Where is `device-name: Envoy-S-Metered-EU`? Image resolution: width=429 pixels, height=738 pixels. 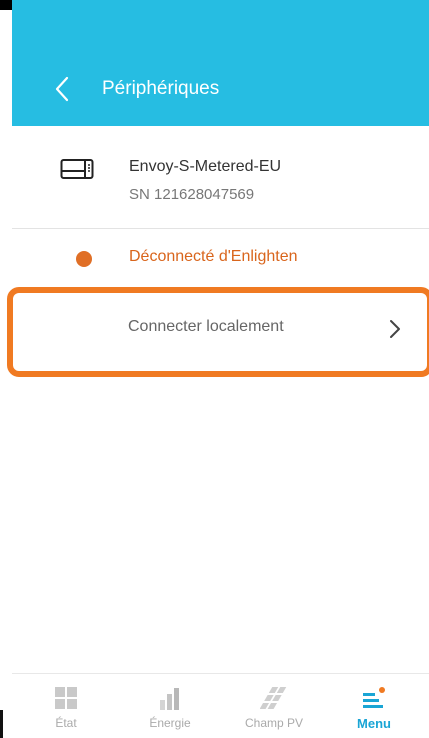 device-name: Envoy-S-Metered-EU is located at coordinates (205, 166).